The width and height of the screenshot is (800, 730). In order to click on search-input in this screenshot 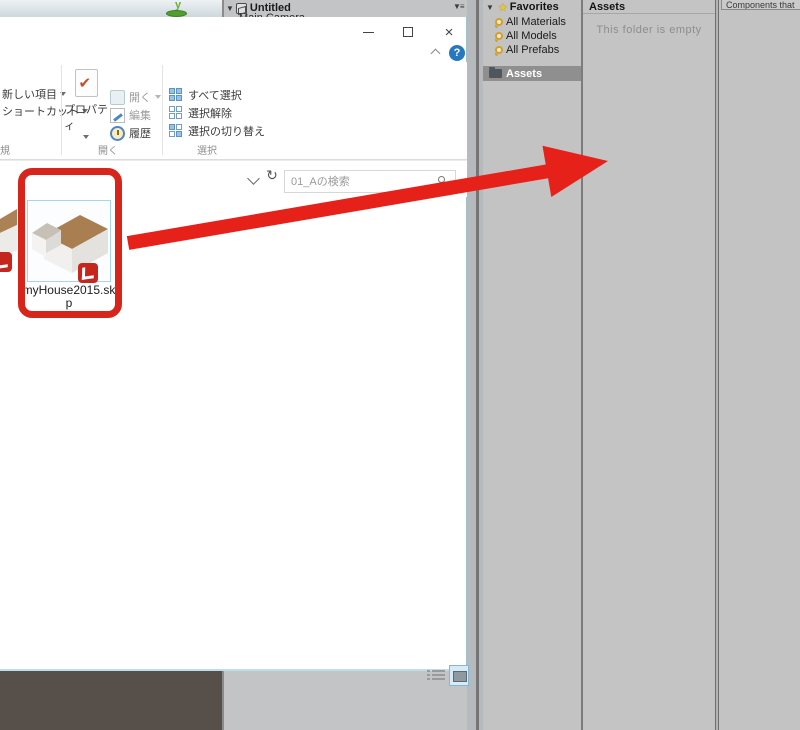, I will do `click(358, 181)`.